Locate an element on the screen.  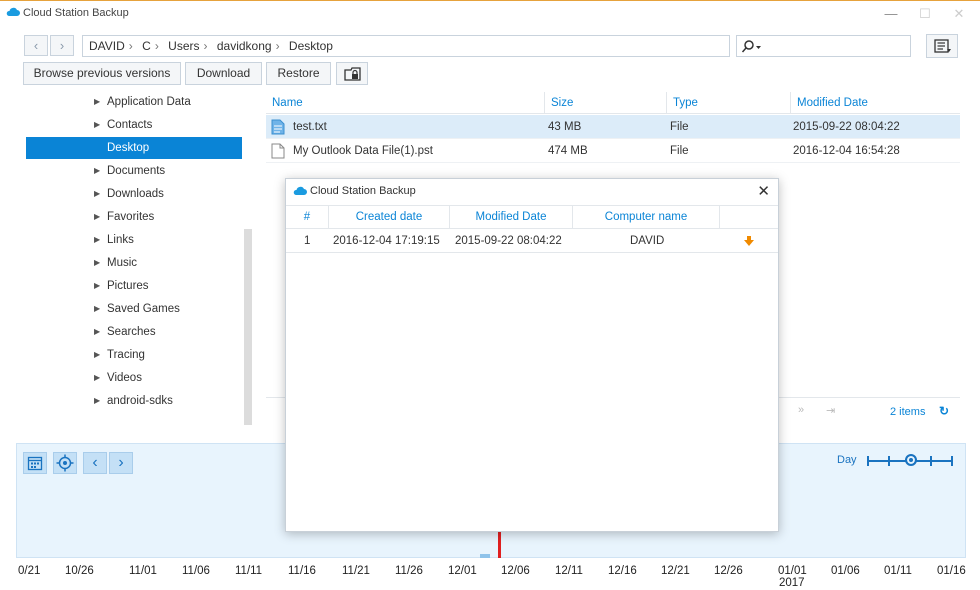
timeline-date-label: 11/21 is located at coordinates (356, 571).